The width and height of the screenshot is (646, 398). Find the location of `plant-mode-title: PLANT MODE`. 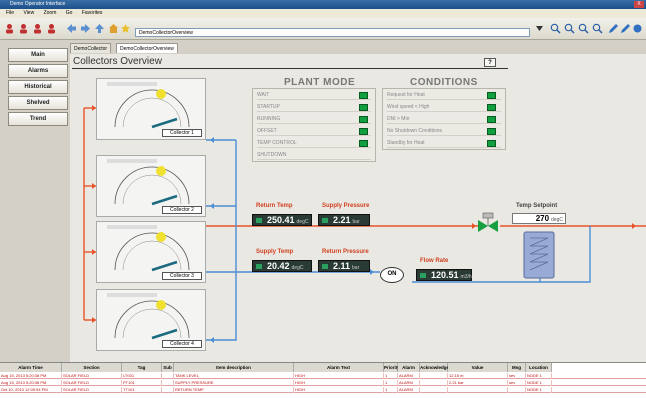

plant-mode-title: PLANT MODE is located at coordinates (320, 82).